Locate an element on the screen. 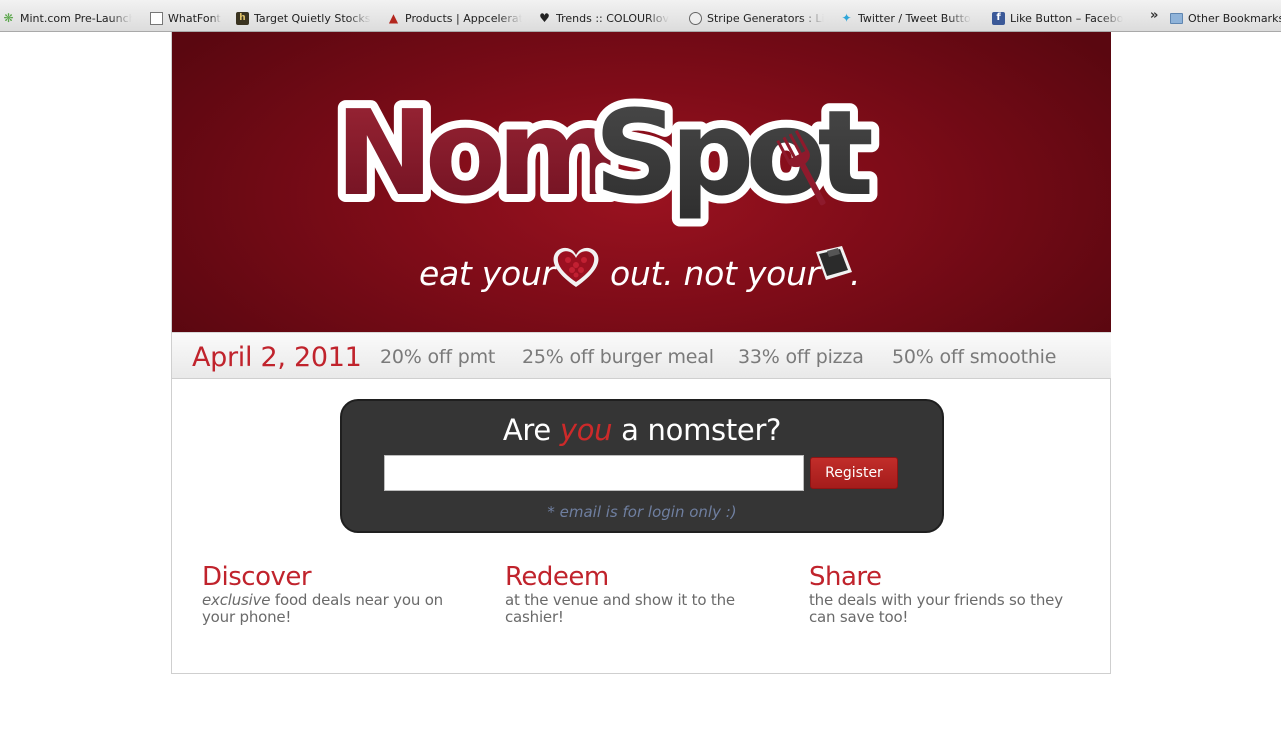 The height and width of the screenshot is (734, 1281). facebook-icon: f is located at coordinates (998, 18).